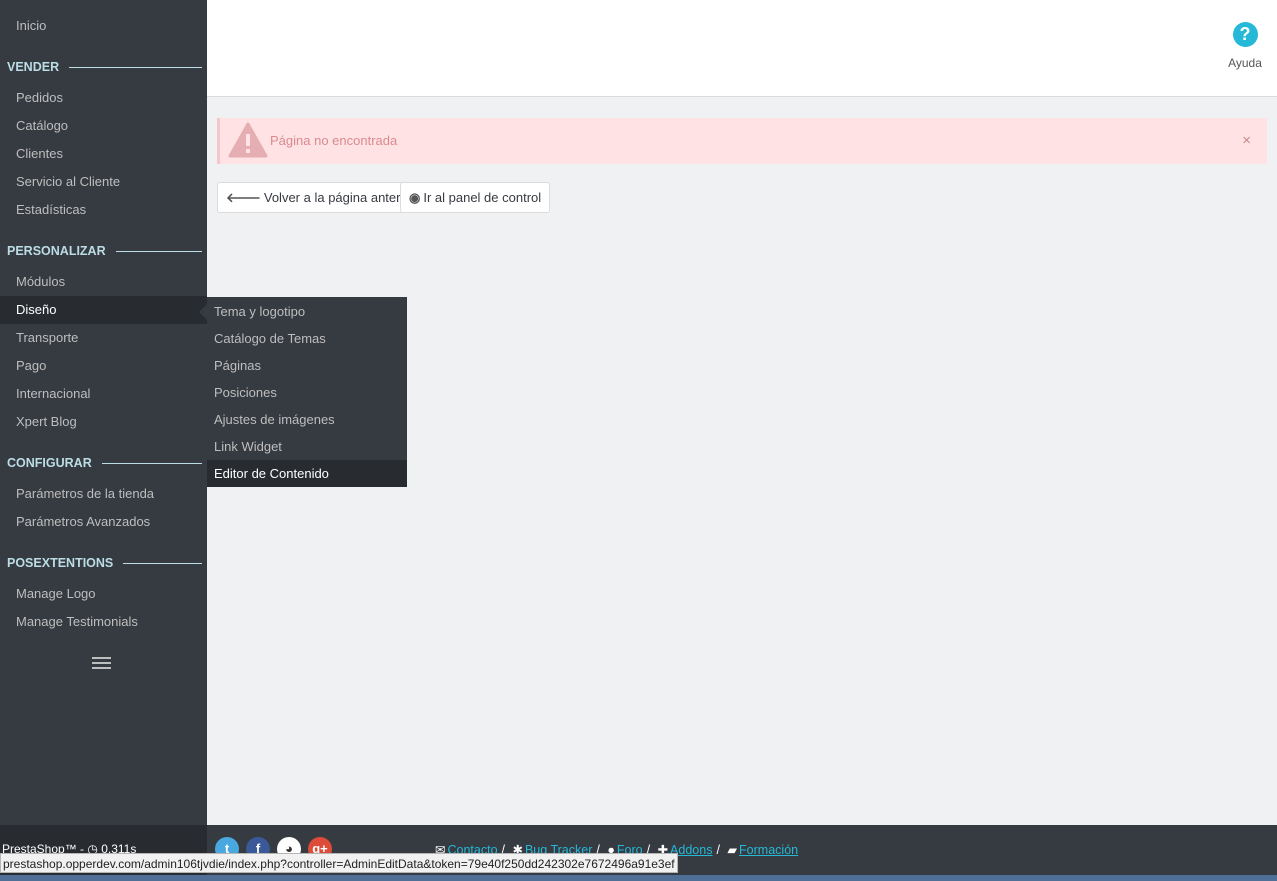  What do you see at coordinates (1246, 141) in the screenshot?
I see `close-icon: ×` at bounding box center [1246, 141].